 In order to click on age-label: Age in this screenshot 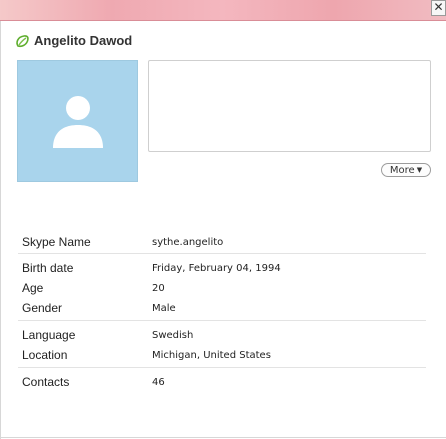, I will do `click(33, 288)`.